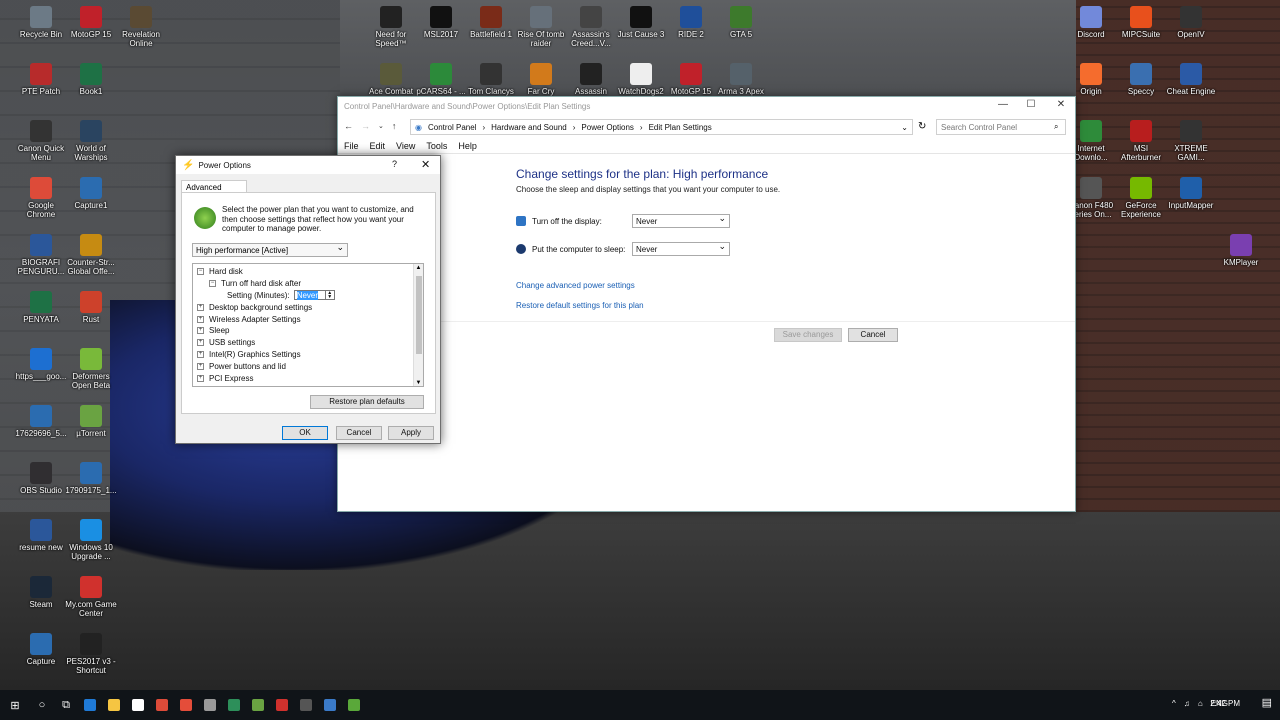 This screenshot has width=1280, height=720. What do you see at coordinates (310, 331) in the screenshot?
I see `tree-item: + Sleep` at bounding box center [310, 331].